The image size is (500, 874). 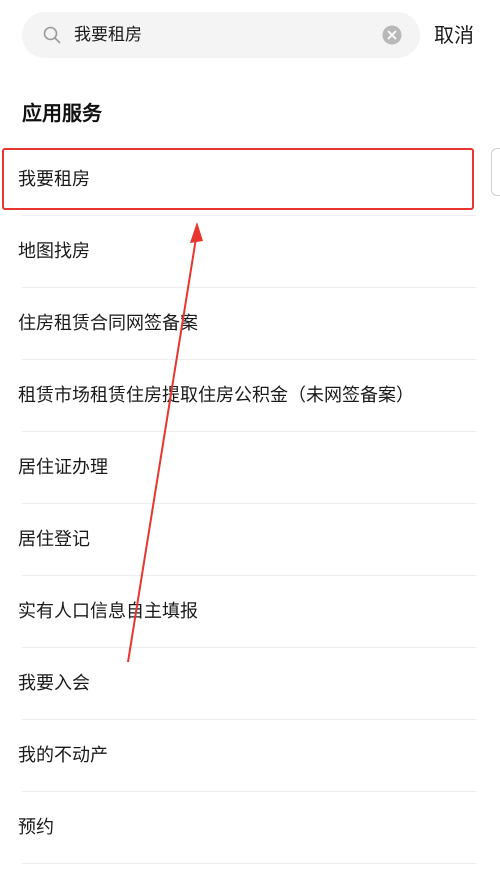 What do you see at coordinates (54, 539) in the screenshot?
I see `service-label: 居住登记` at bounding box center [54, 539].